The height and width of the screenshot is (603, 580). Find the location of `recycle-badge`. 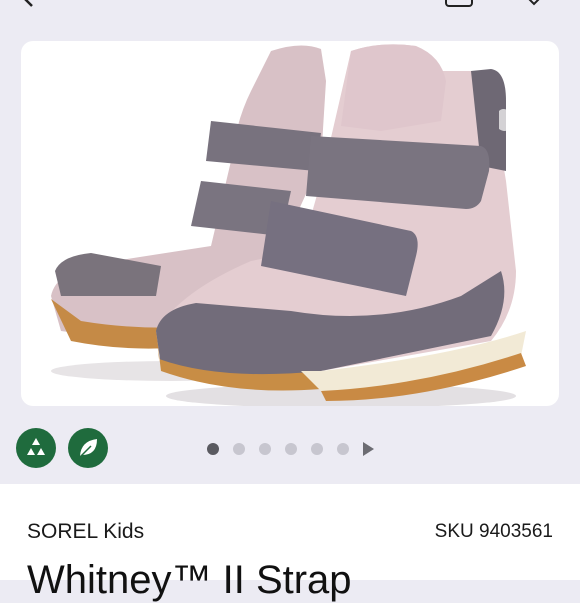

recycle-badge is located at coordinates (36, 448).